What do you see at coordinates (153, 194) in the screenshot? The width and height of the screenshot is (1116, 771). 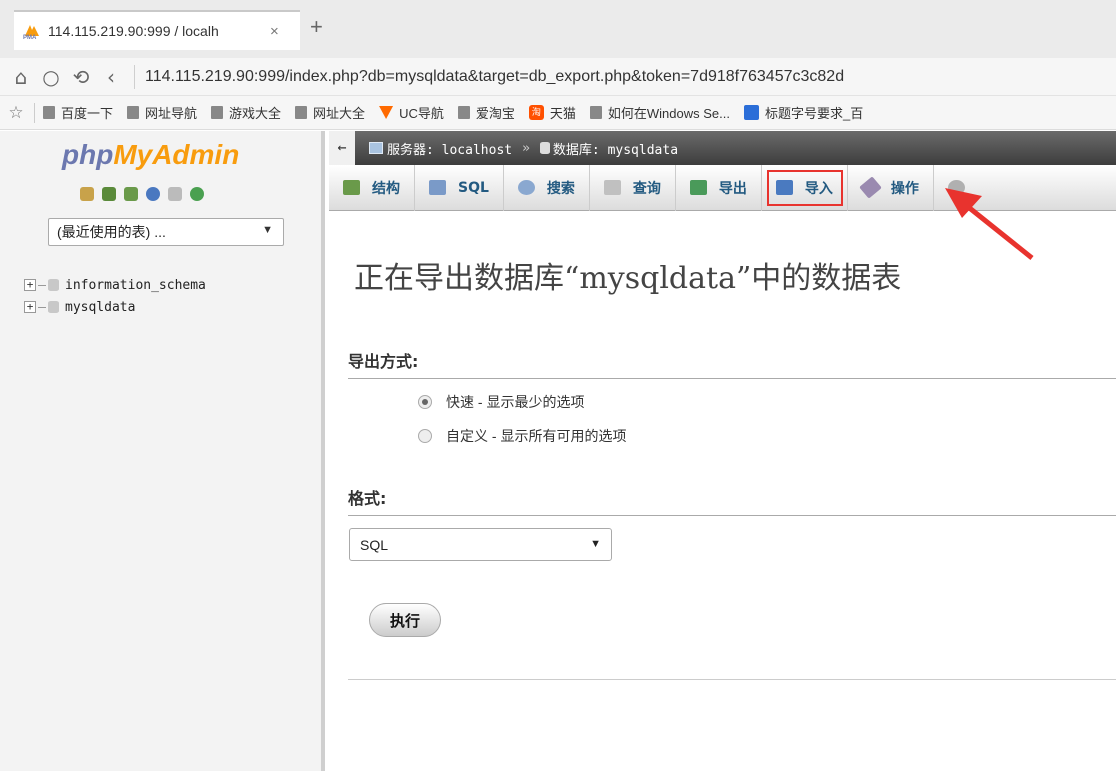 I see `help-icon` at bounding box center [153, 194].